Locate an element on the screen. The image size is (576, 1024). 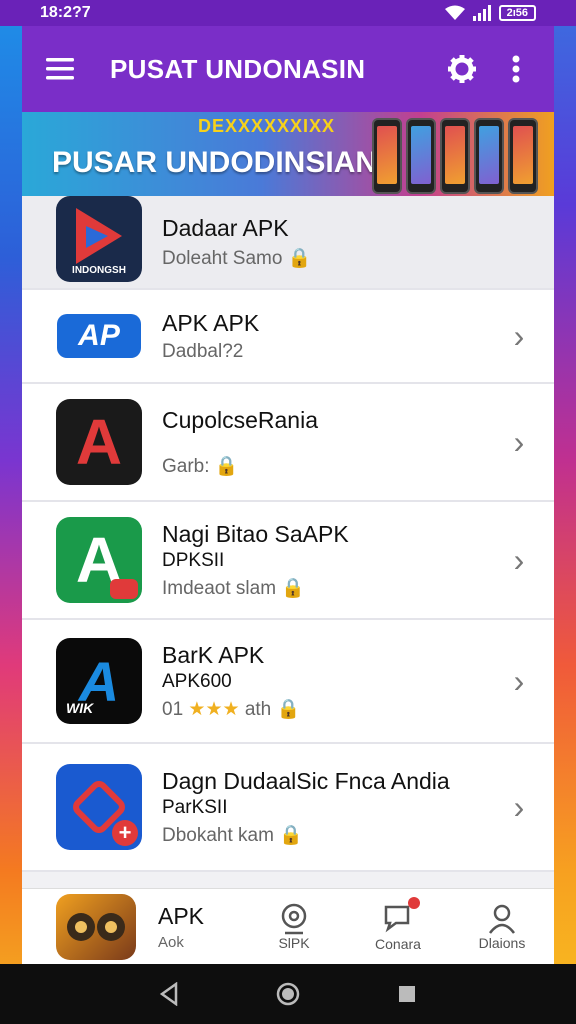
settings-icon is located at coordinates (462, 69).